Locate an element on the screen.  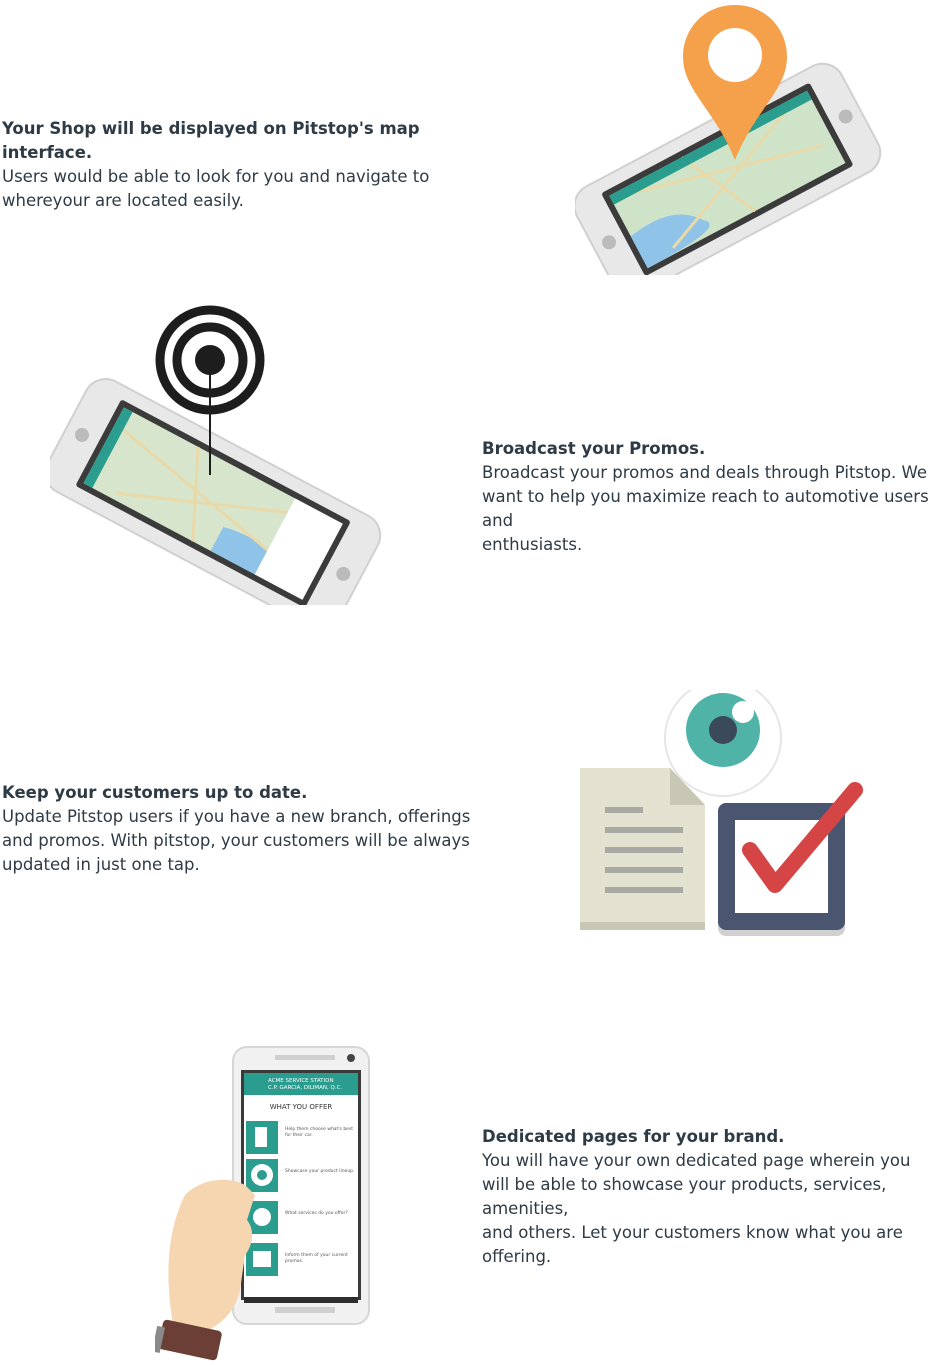
phone-item-text: Showcase your product lineup. is located at coordinates (320, 1171).